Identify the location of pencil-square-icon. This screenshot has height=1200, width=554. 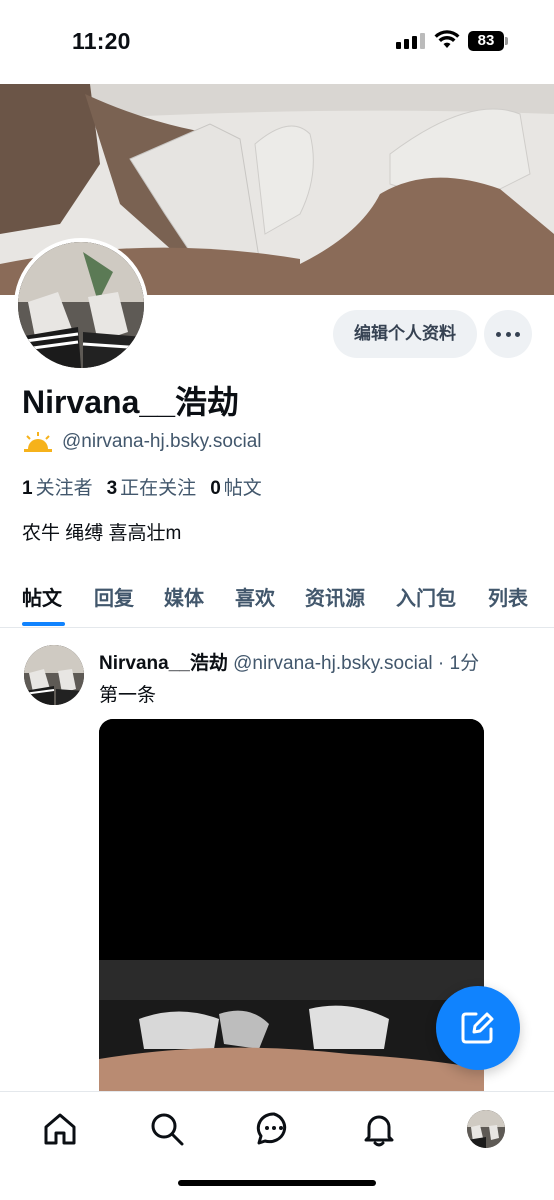
(477, 1028).